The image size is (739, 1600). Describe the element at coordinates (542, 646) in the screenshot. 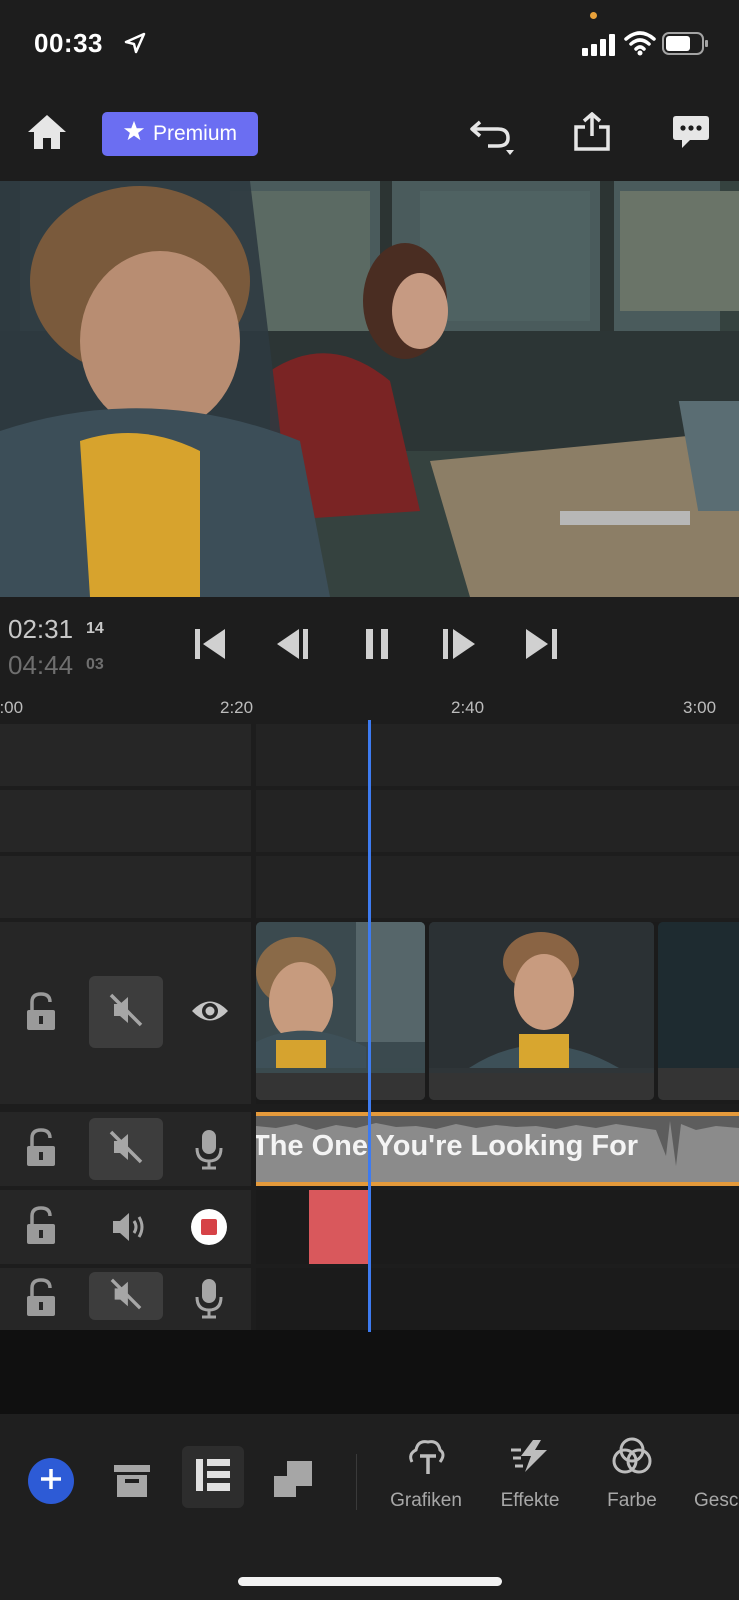

I see `skip-to-end-icon` at that location.